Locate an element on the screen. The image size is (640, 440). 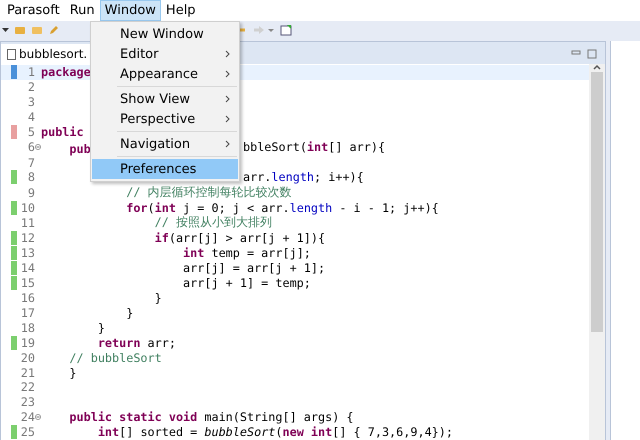
line-number: 18 is located at coordinates (27, 327).